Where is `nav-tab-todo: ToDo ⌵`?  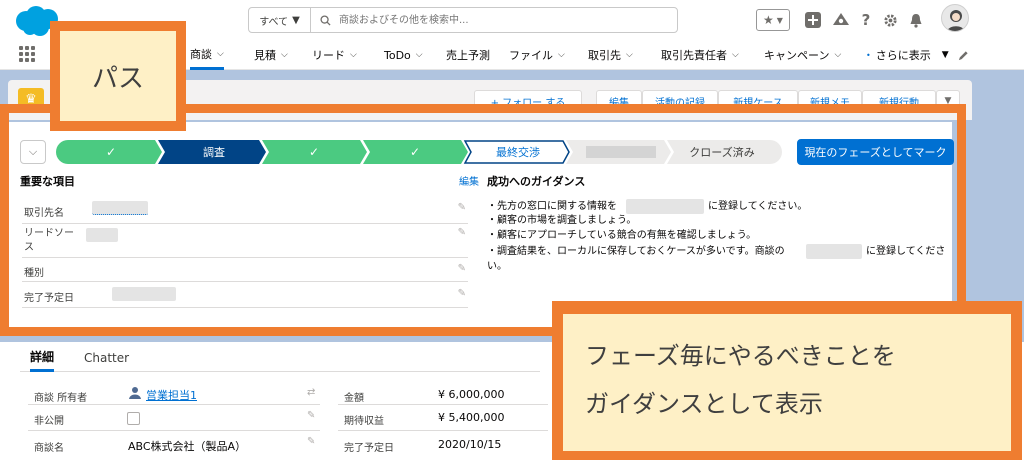 nav-tab-todo: ToDo ⌵ is located at coordinates (403, 55).